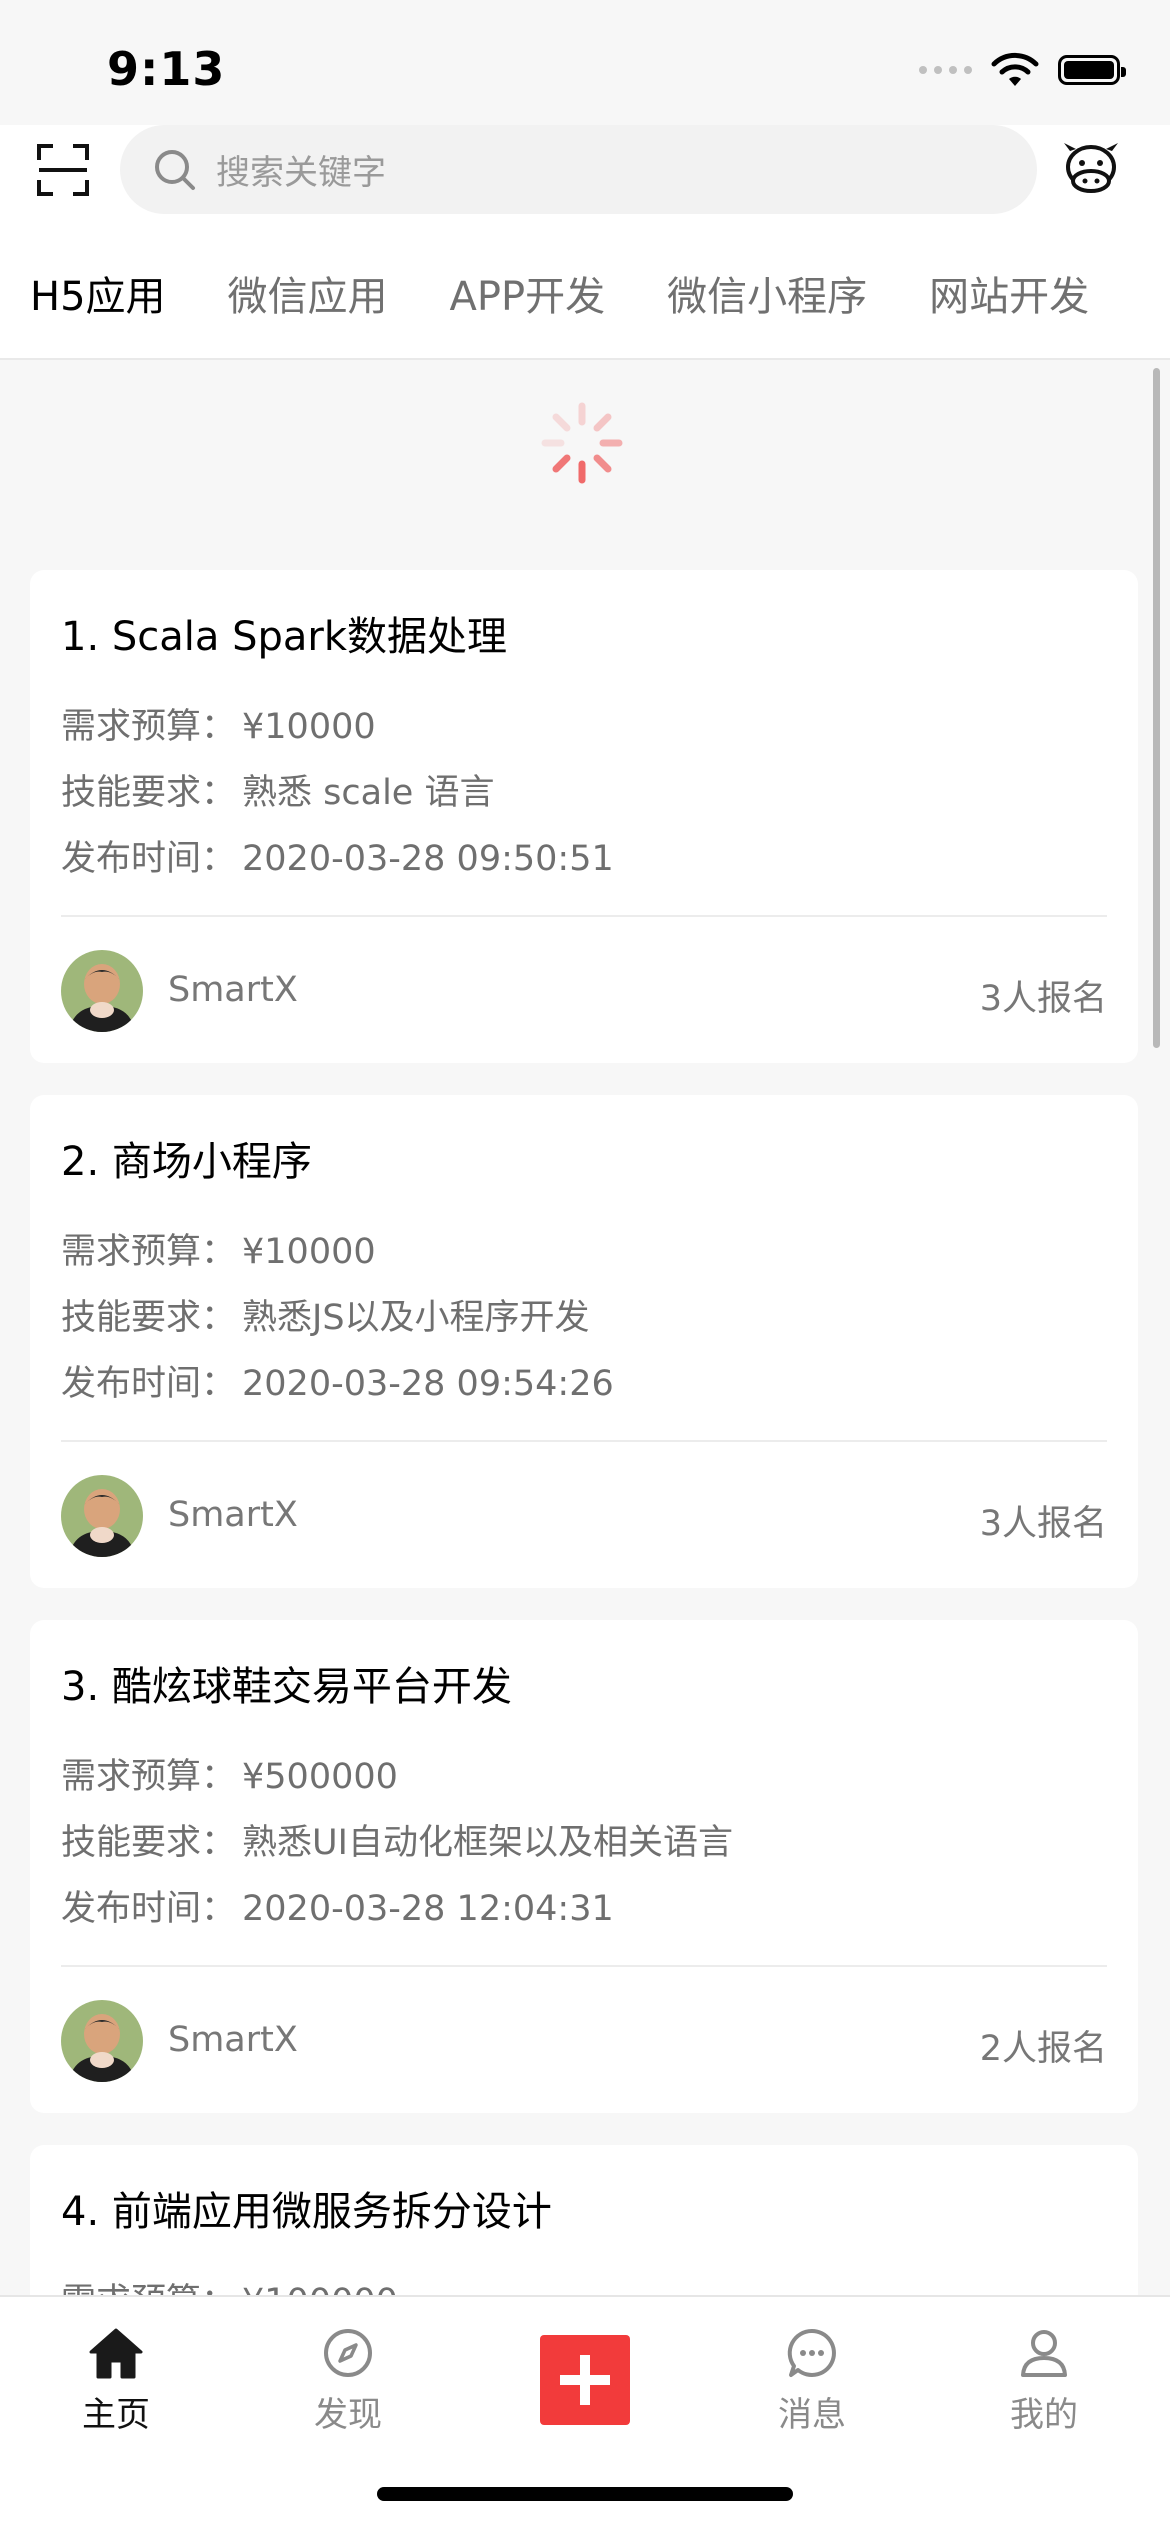 Image resolution: width=1170 pixels, height=2532 pixels. Describe the element at coordinates (116, 2415) in the screenshot. I see `tab-home-label: 主页` at that location.